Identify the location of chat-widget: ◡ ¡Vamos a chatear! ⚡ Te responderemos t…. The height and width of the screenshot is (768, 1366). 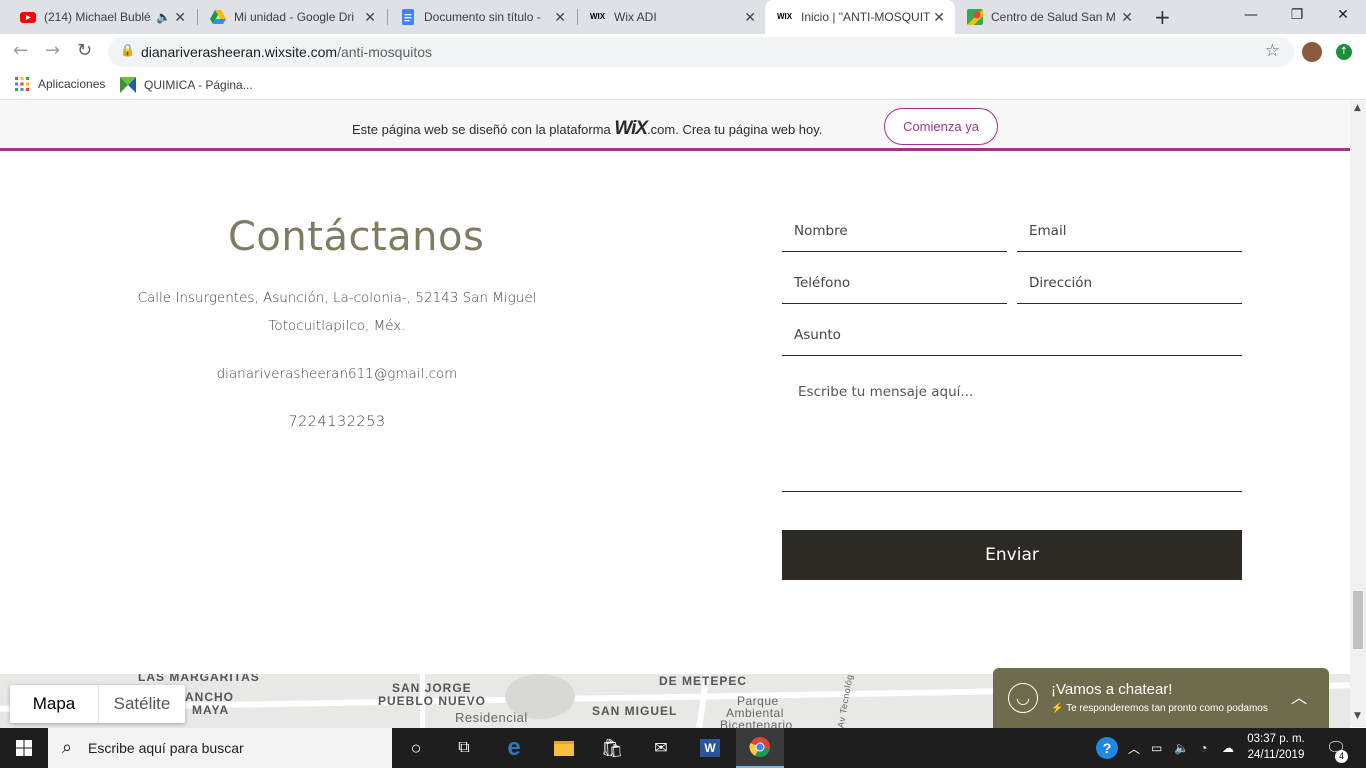
(1161, 698).